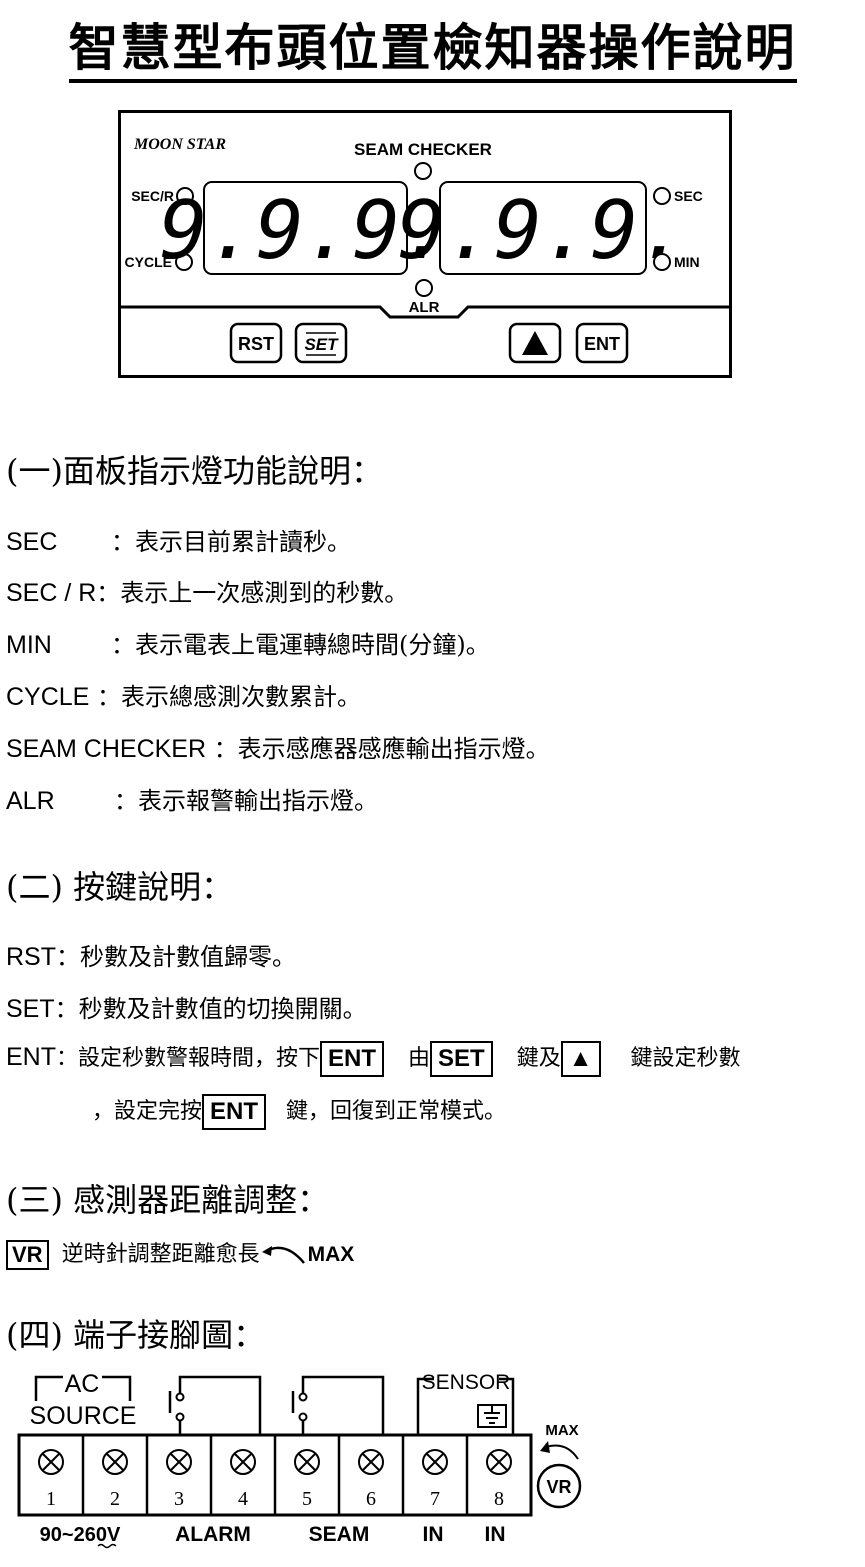 The width and height of the screenshot is (865, 1567). I want to click on terminal-number: 2, so click(115, 1499).